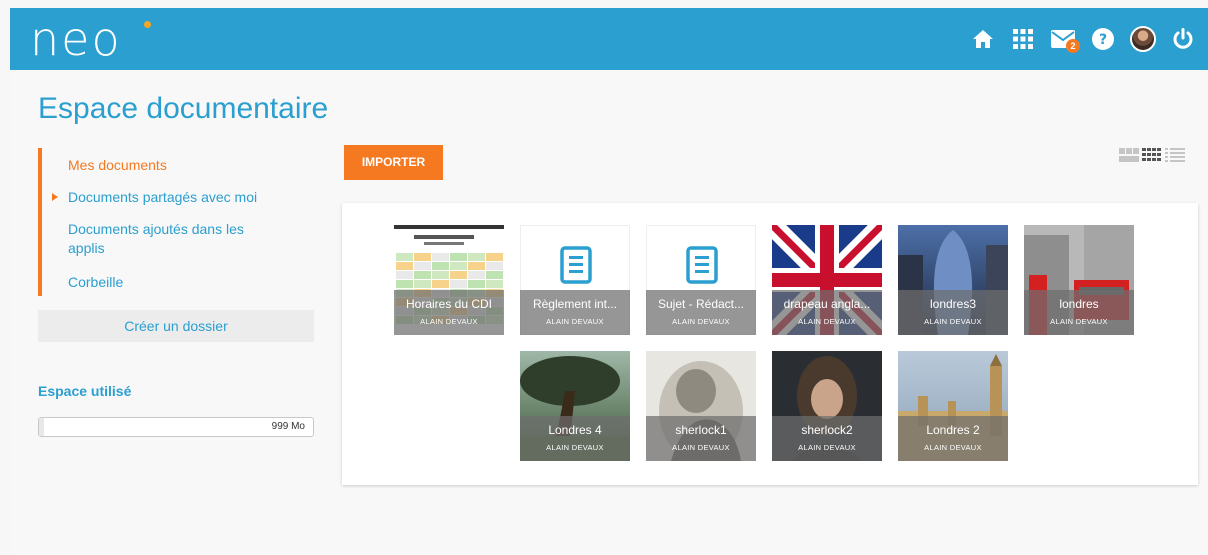 The width and height of the screenshot is (1208, 555). Describe the element at coordinates (575, 438) in the screenshot. I see `document-caption: Londres 4 ALAIN DEVAUX` at that location.